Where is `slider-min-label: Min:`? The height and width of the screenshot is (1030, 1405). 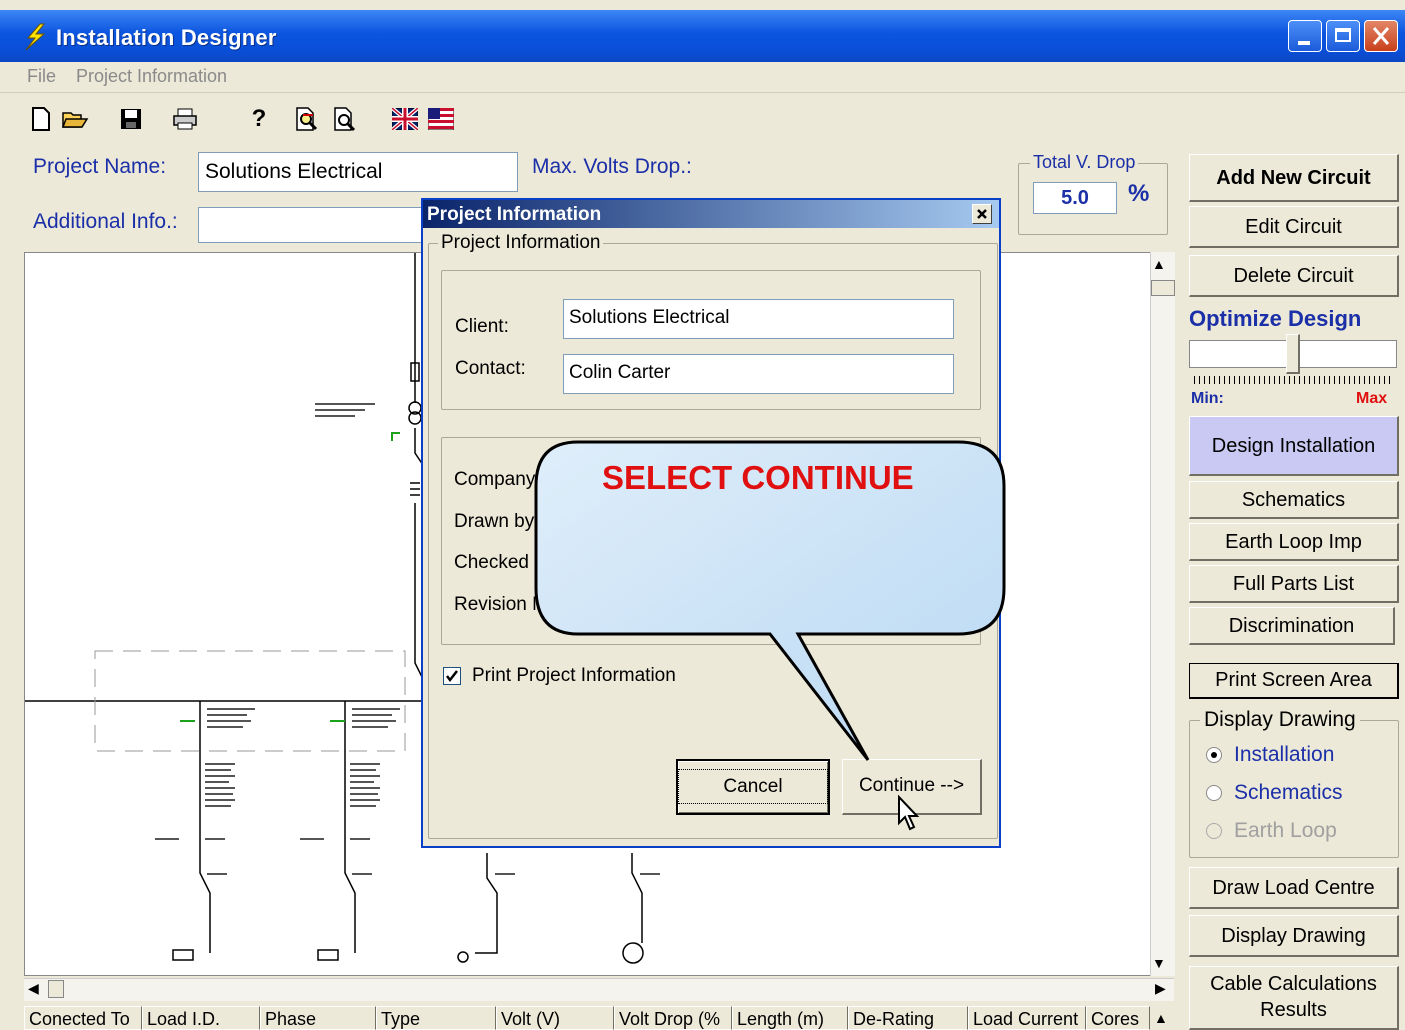 slider-min-label: Min: is located at coordinates (1207, 398).